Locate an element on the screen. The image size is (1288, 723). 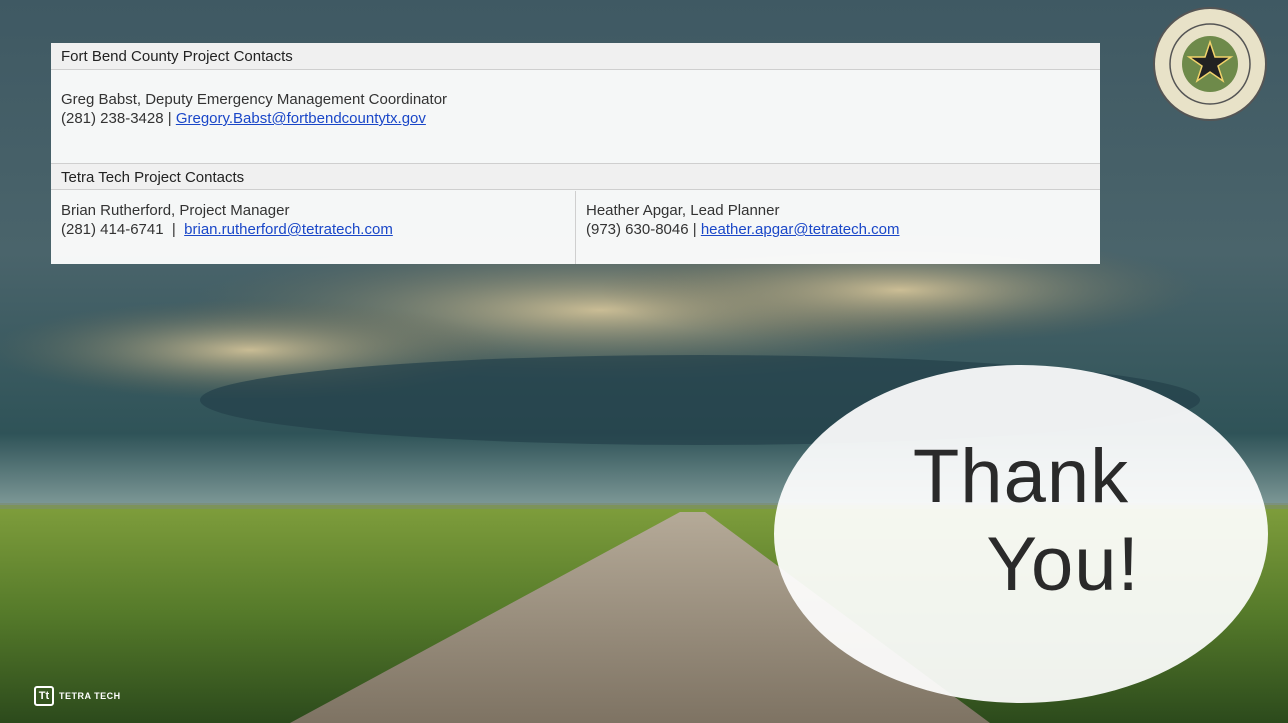
thank-you-line-1: Thank is located at coordinates (1021, 476).